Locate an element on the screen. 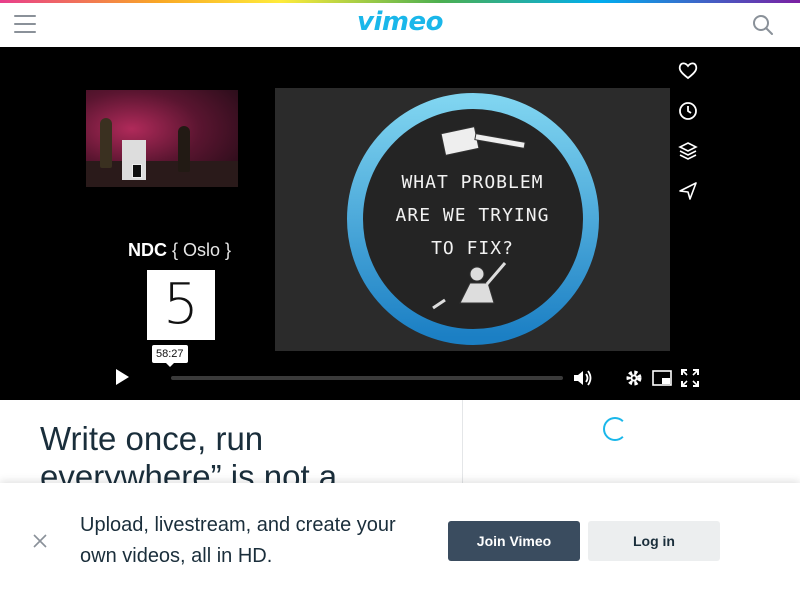 This screenshot has height=600, width=800. slide-line-3: TO FIX? is located at coordinates (472, 248).